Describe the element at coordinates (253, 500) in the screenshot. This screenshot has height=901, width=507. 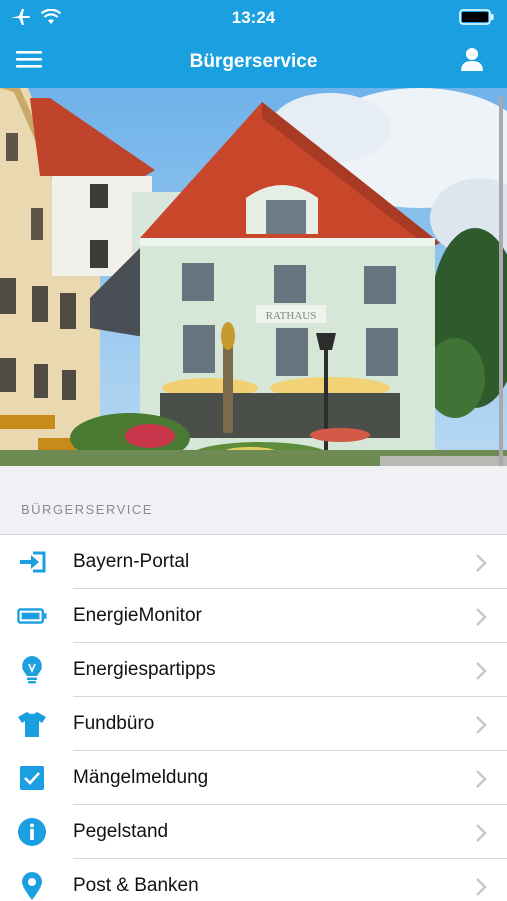
I see `section-header: BÜRGERSERVICE` at that location.